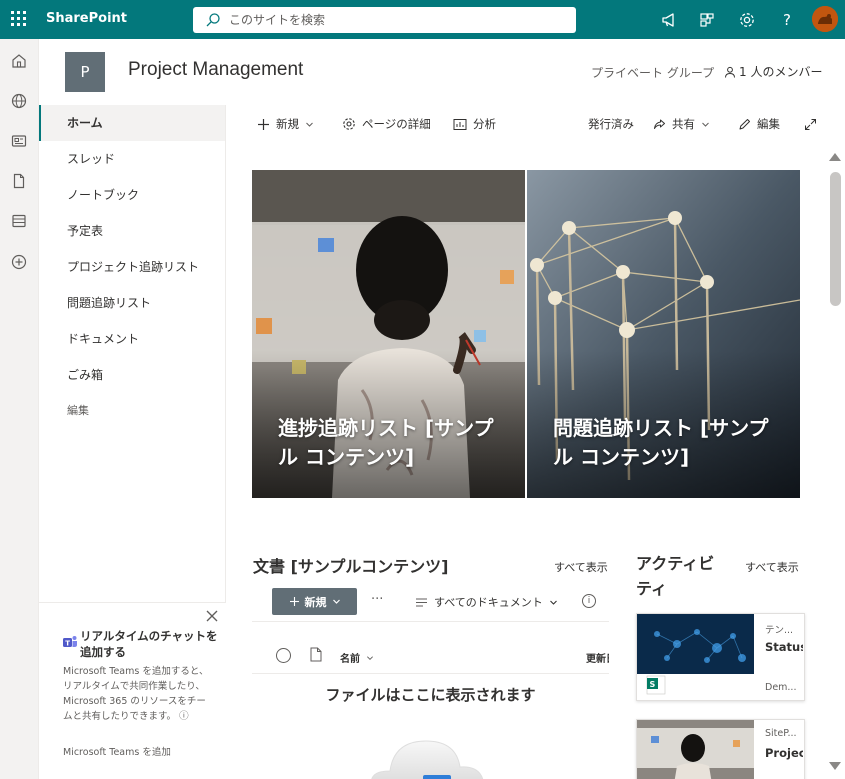 The height and width of the screenshot is (779, 845). Describe the element at coordinates (653, 73) in the screenshot. I see `privacy-label: プライベート グループ` at that location.